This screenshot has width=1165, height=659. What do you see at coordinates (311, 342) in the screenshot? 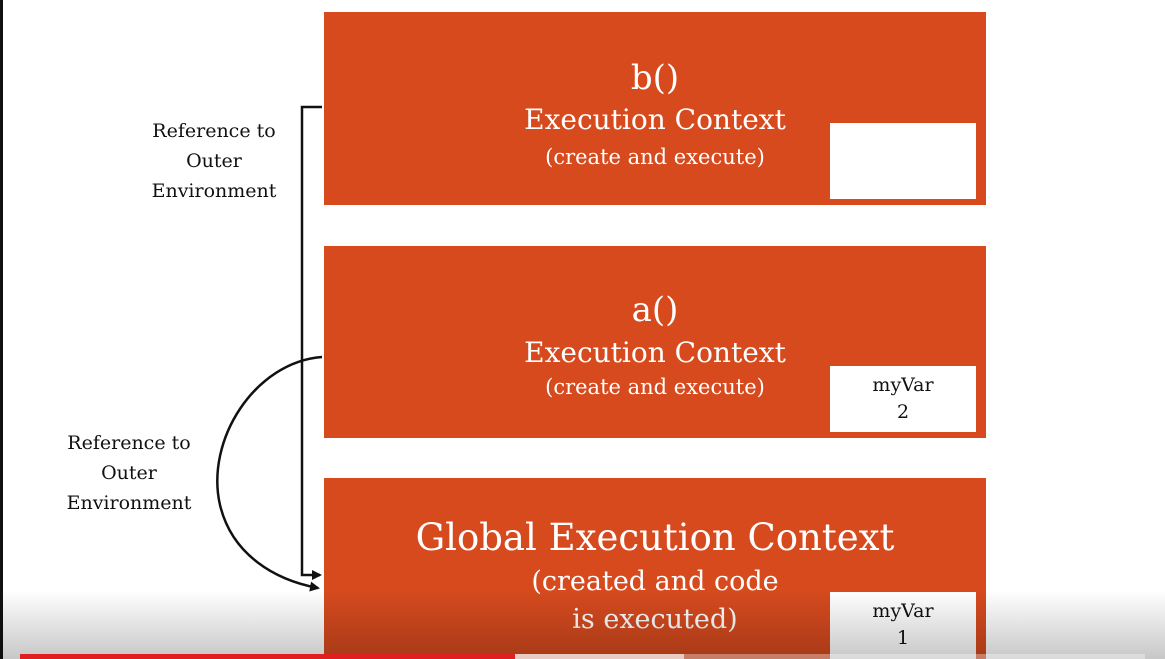
I see `b-outer-reference-arrow` at bounding box center [311, 342].